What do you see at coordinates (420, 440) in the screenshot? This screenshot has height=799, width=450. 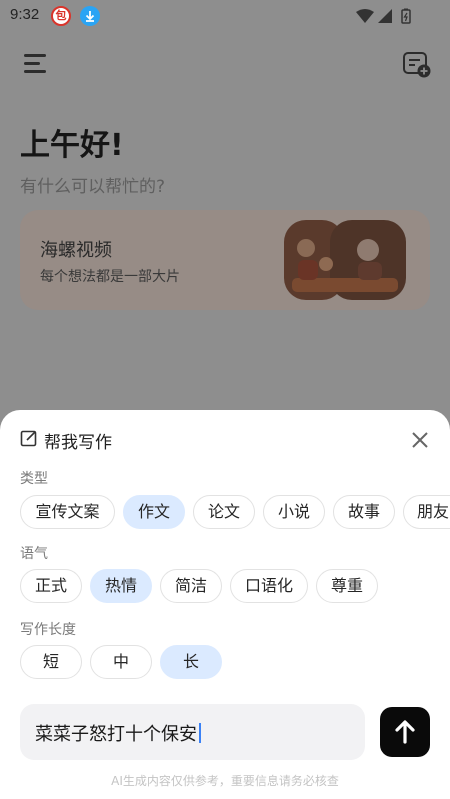 I see `close-icon` at bounding box center [420, 440].